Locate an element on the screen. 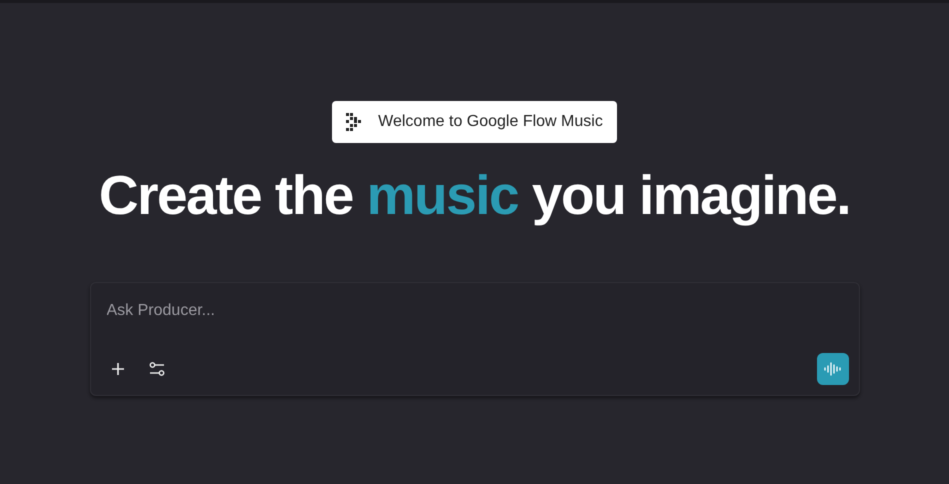  voice-button is located at coordinates (832, 368).